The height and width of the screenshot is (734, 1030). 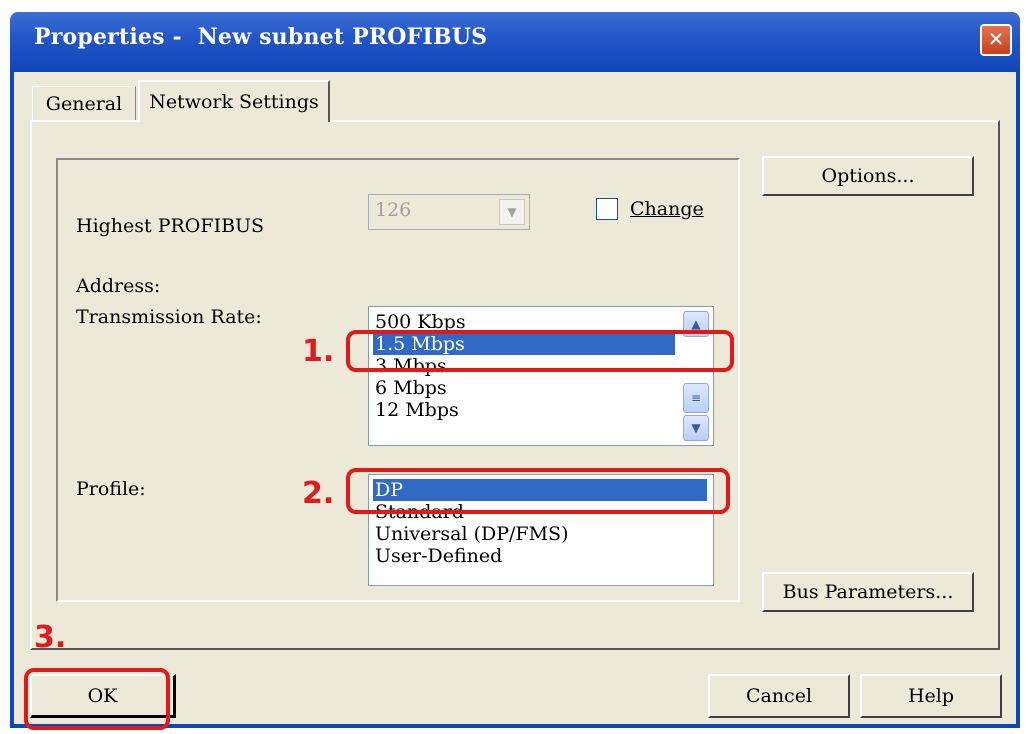 What do you see at coordinates (169, 317) in the screenshot?
I see `transmission-rate-label: Transmission Rate:` at bounding box center [169, 317].